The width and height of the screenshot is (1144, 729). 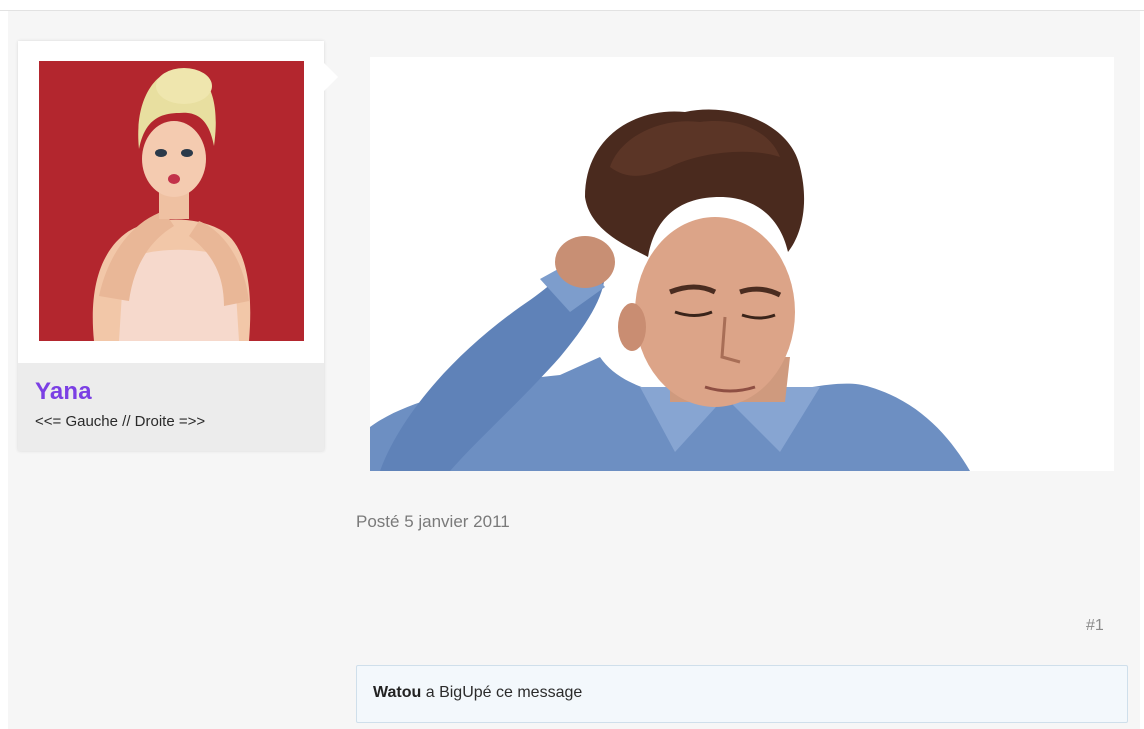 What do you see at coordinates (502, 692) in the screenshot?
I see `reaction-message: a BigUpé ce message` at bounding box center [502, 692].